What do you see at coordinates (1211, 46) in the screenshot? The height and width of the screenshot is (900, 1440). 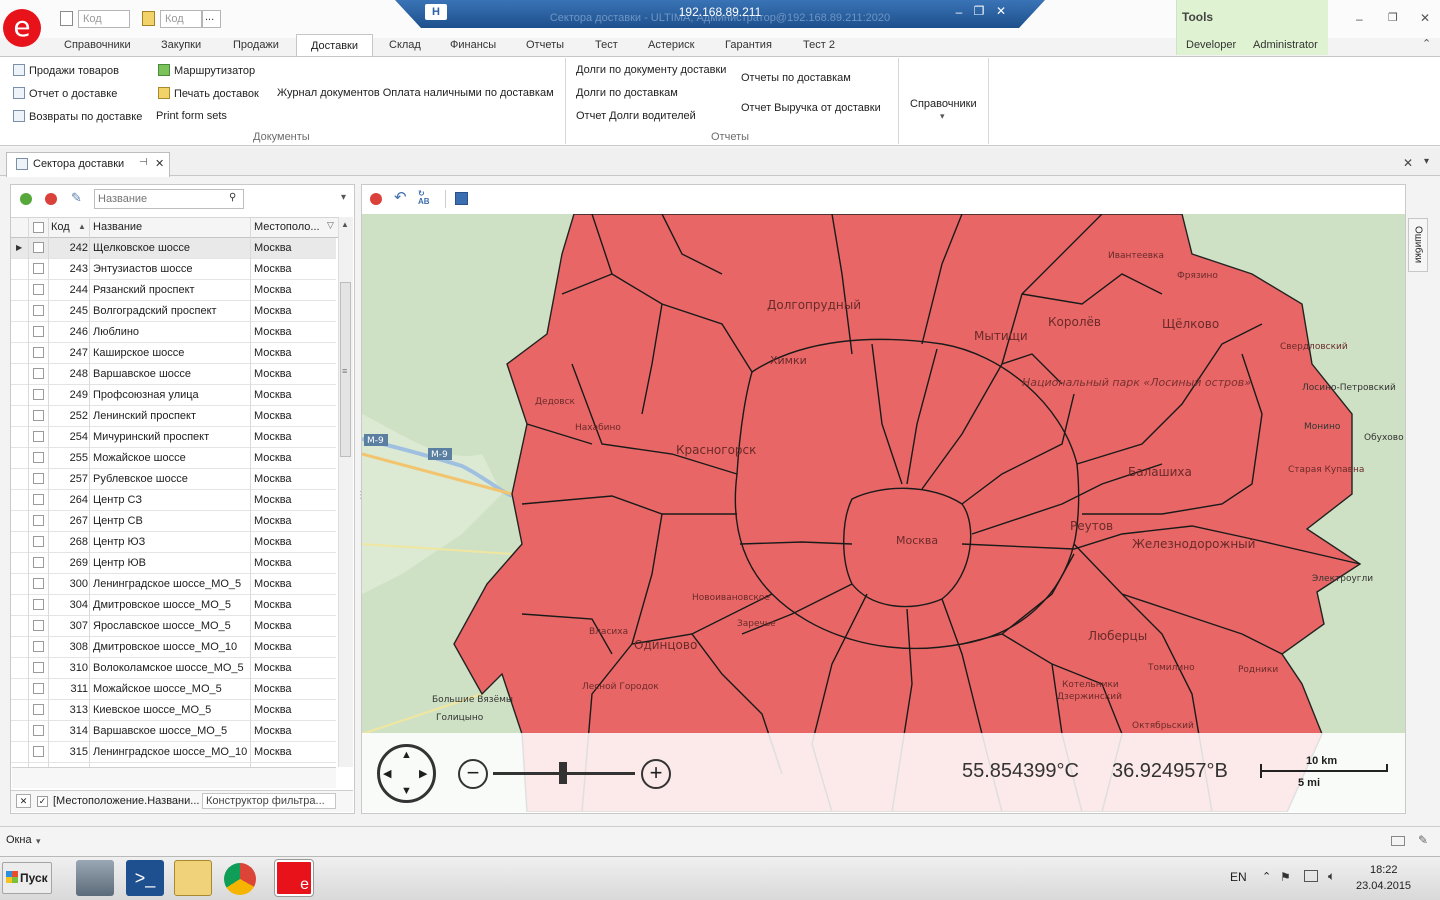 I see `tab-developer: Developer` at bounding box center [1211, 46].